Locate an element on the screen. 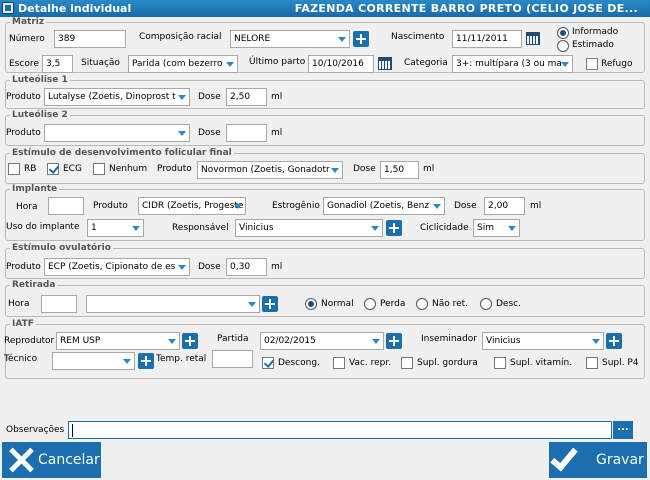  luteolise2-unit: ml is located at coordinates (277, 133).